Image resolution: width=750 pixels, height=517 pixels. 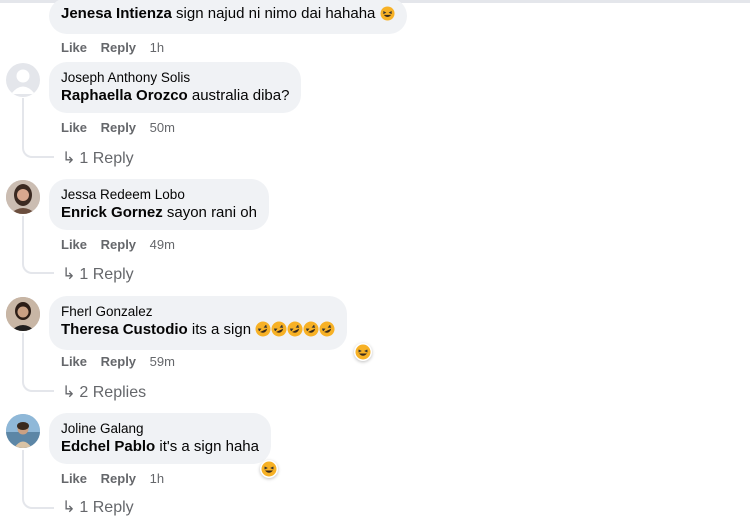 I want to click on tagged-name: Jenesa Intienza, so click(x=116, y=13).